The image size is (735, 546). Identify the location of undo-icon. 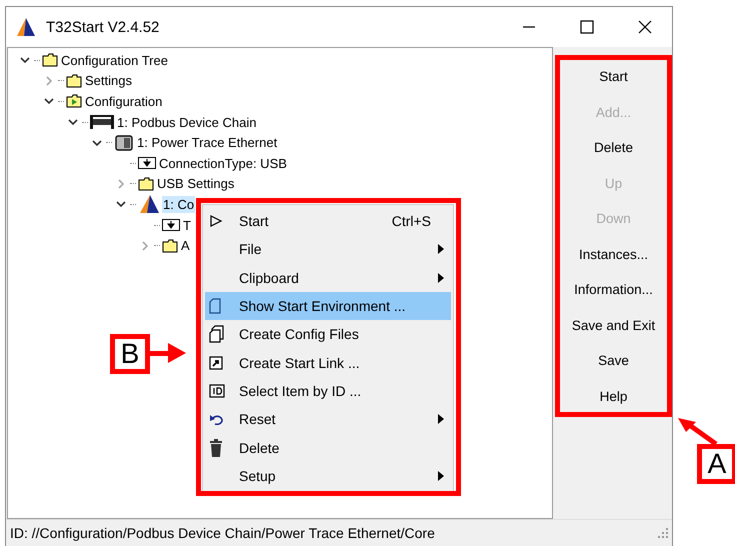
(217, 419).